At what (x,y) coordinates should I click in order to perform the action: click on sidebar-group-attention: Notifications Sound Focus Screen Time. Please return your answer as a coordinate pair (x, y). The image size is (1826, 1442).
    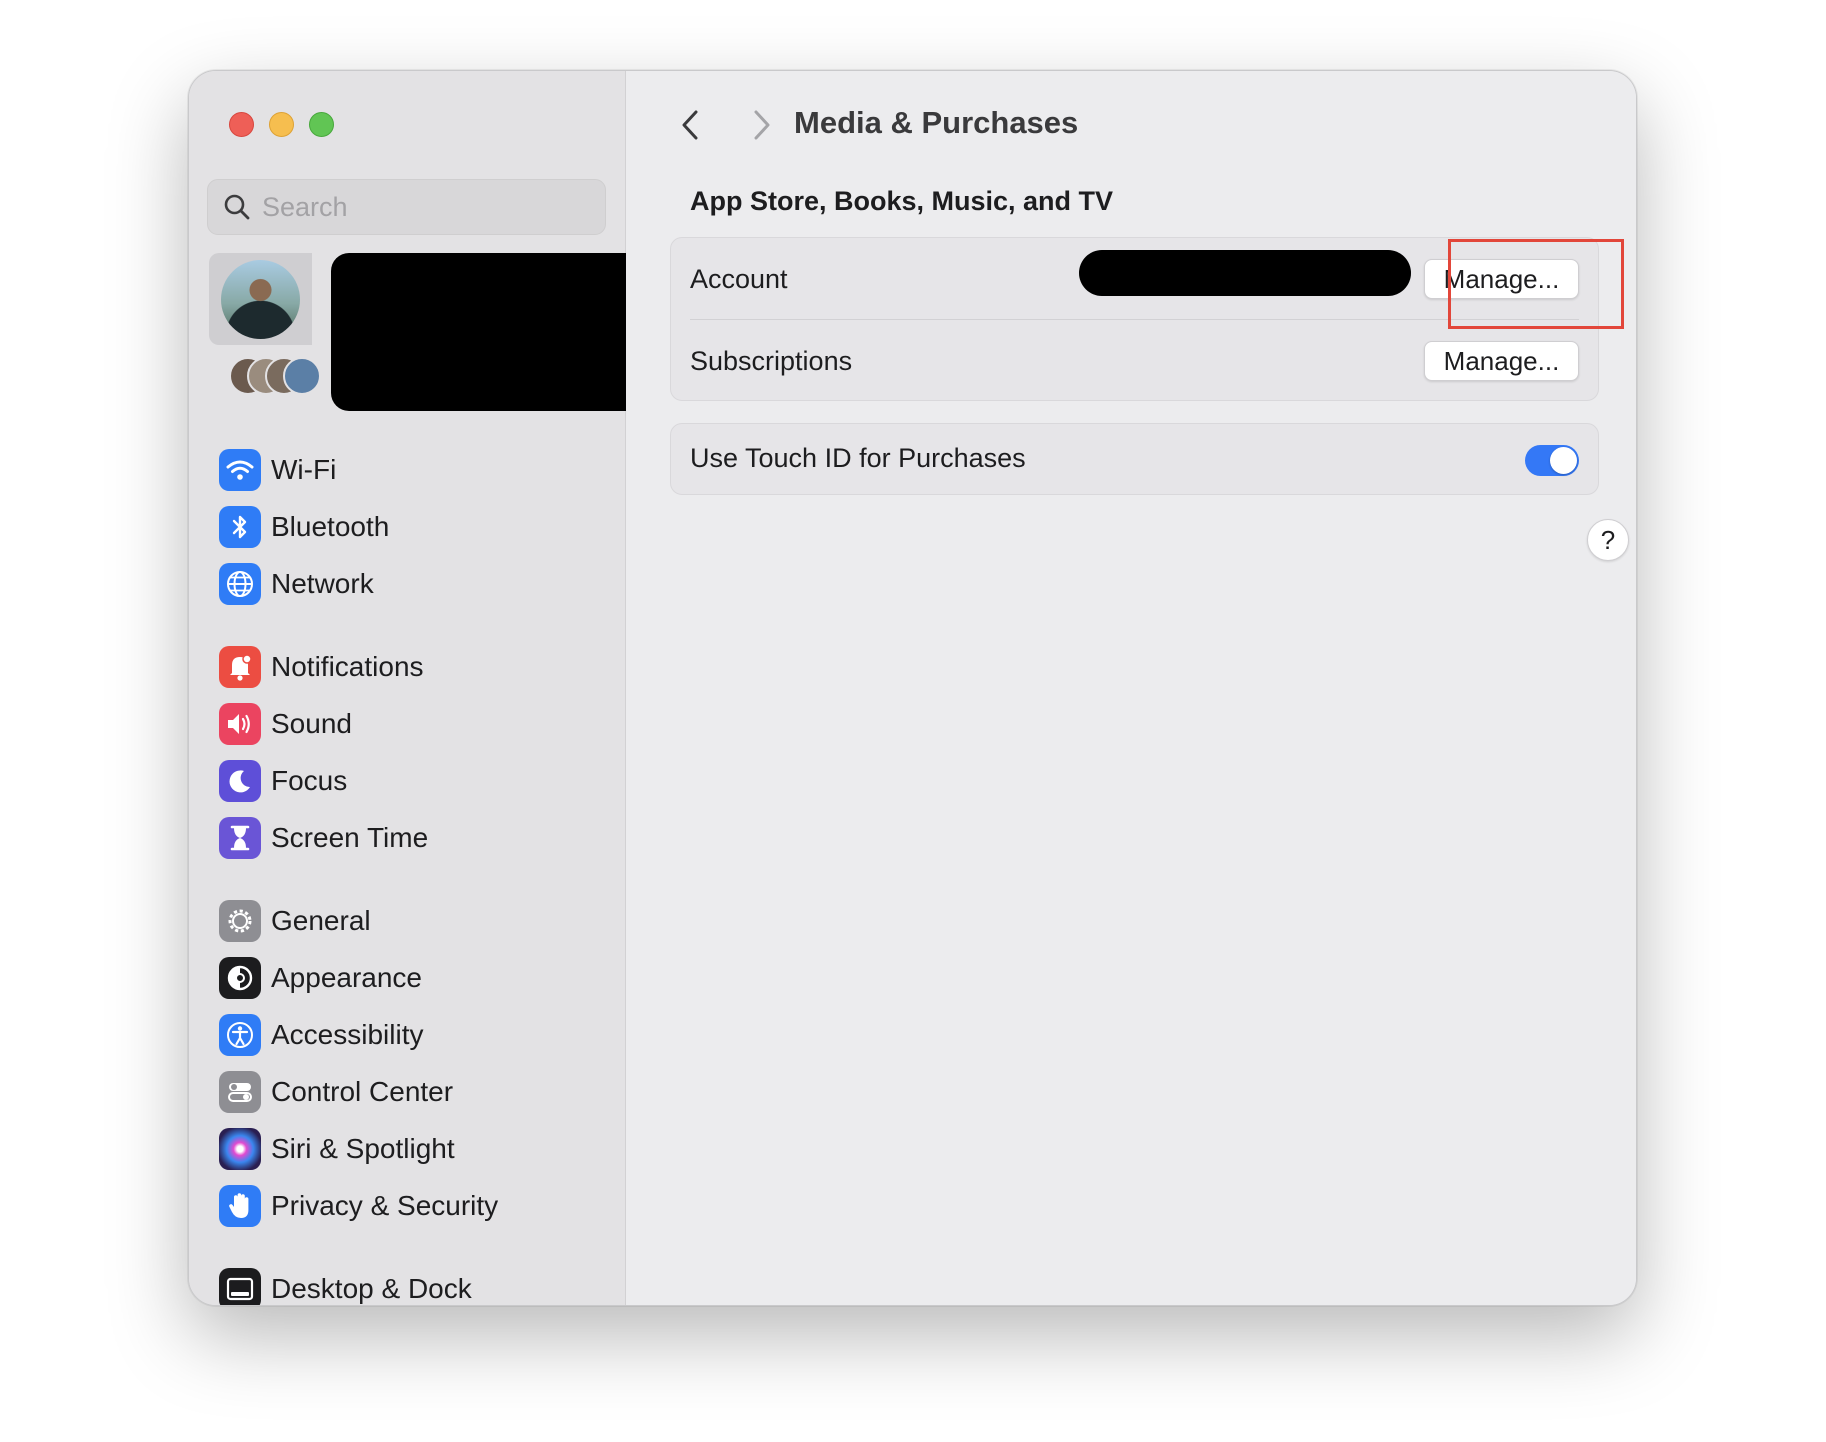
    Looking at the image, I should click on (419, 752).